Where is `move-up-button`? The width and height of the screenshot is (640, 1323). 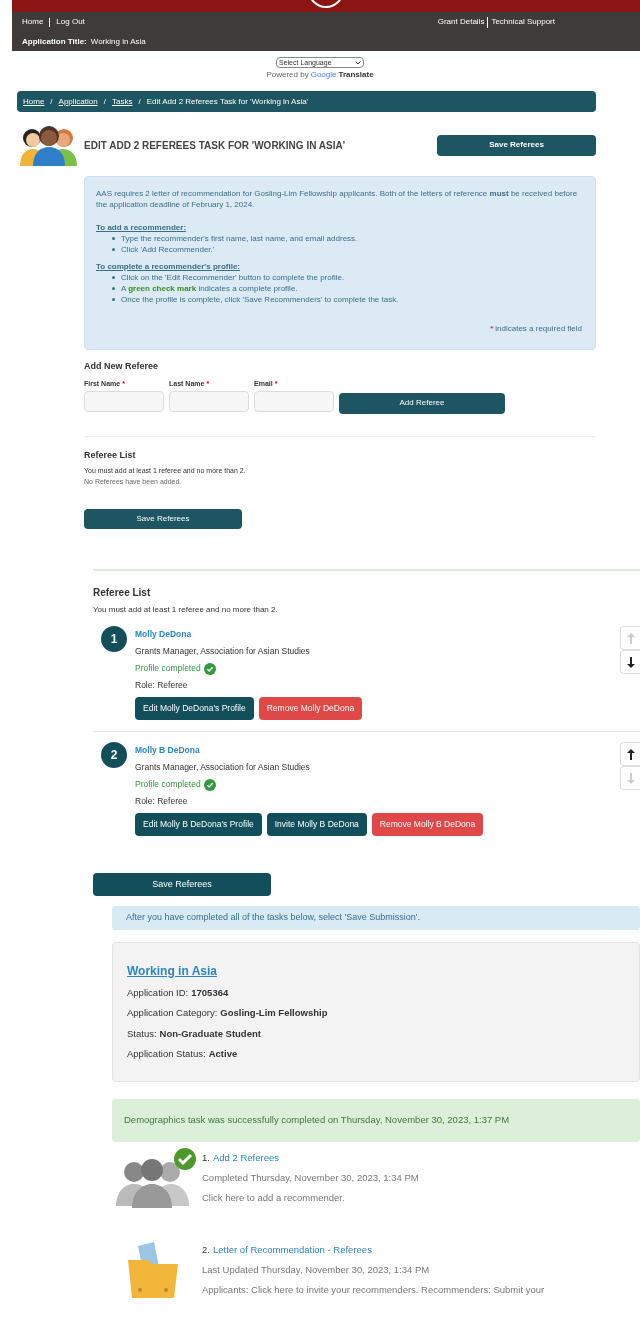 move-up-button is located at coordinates (630, 754).